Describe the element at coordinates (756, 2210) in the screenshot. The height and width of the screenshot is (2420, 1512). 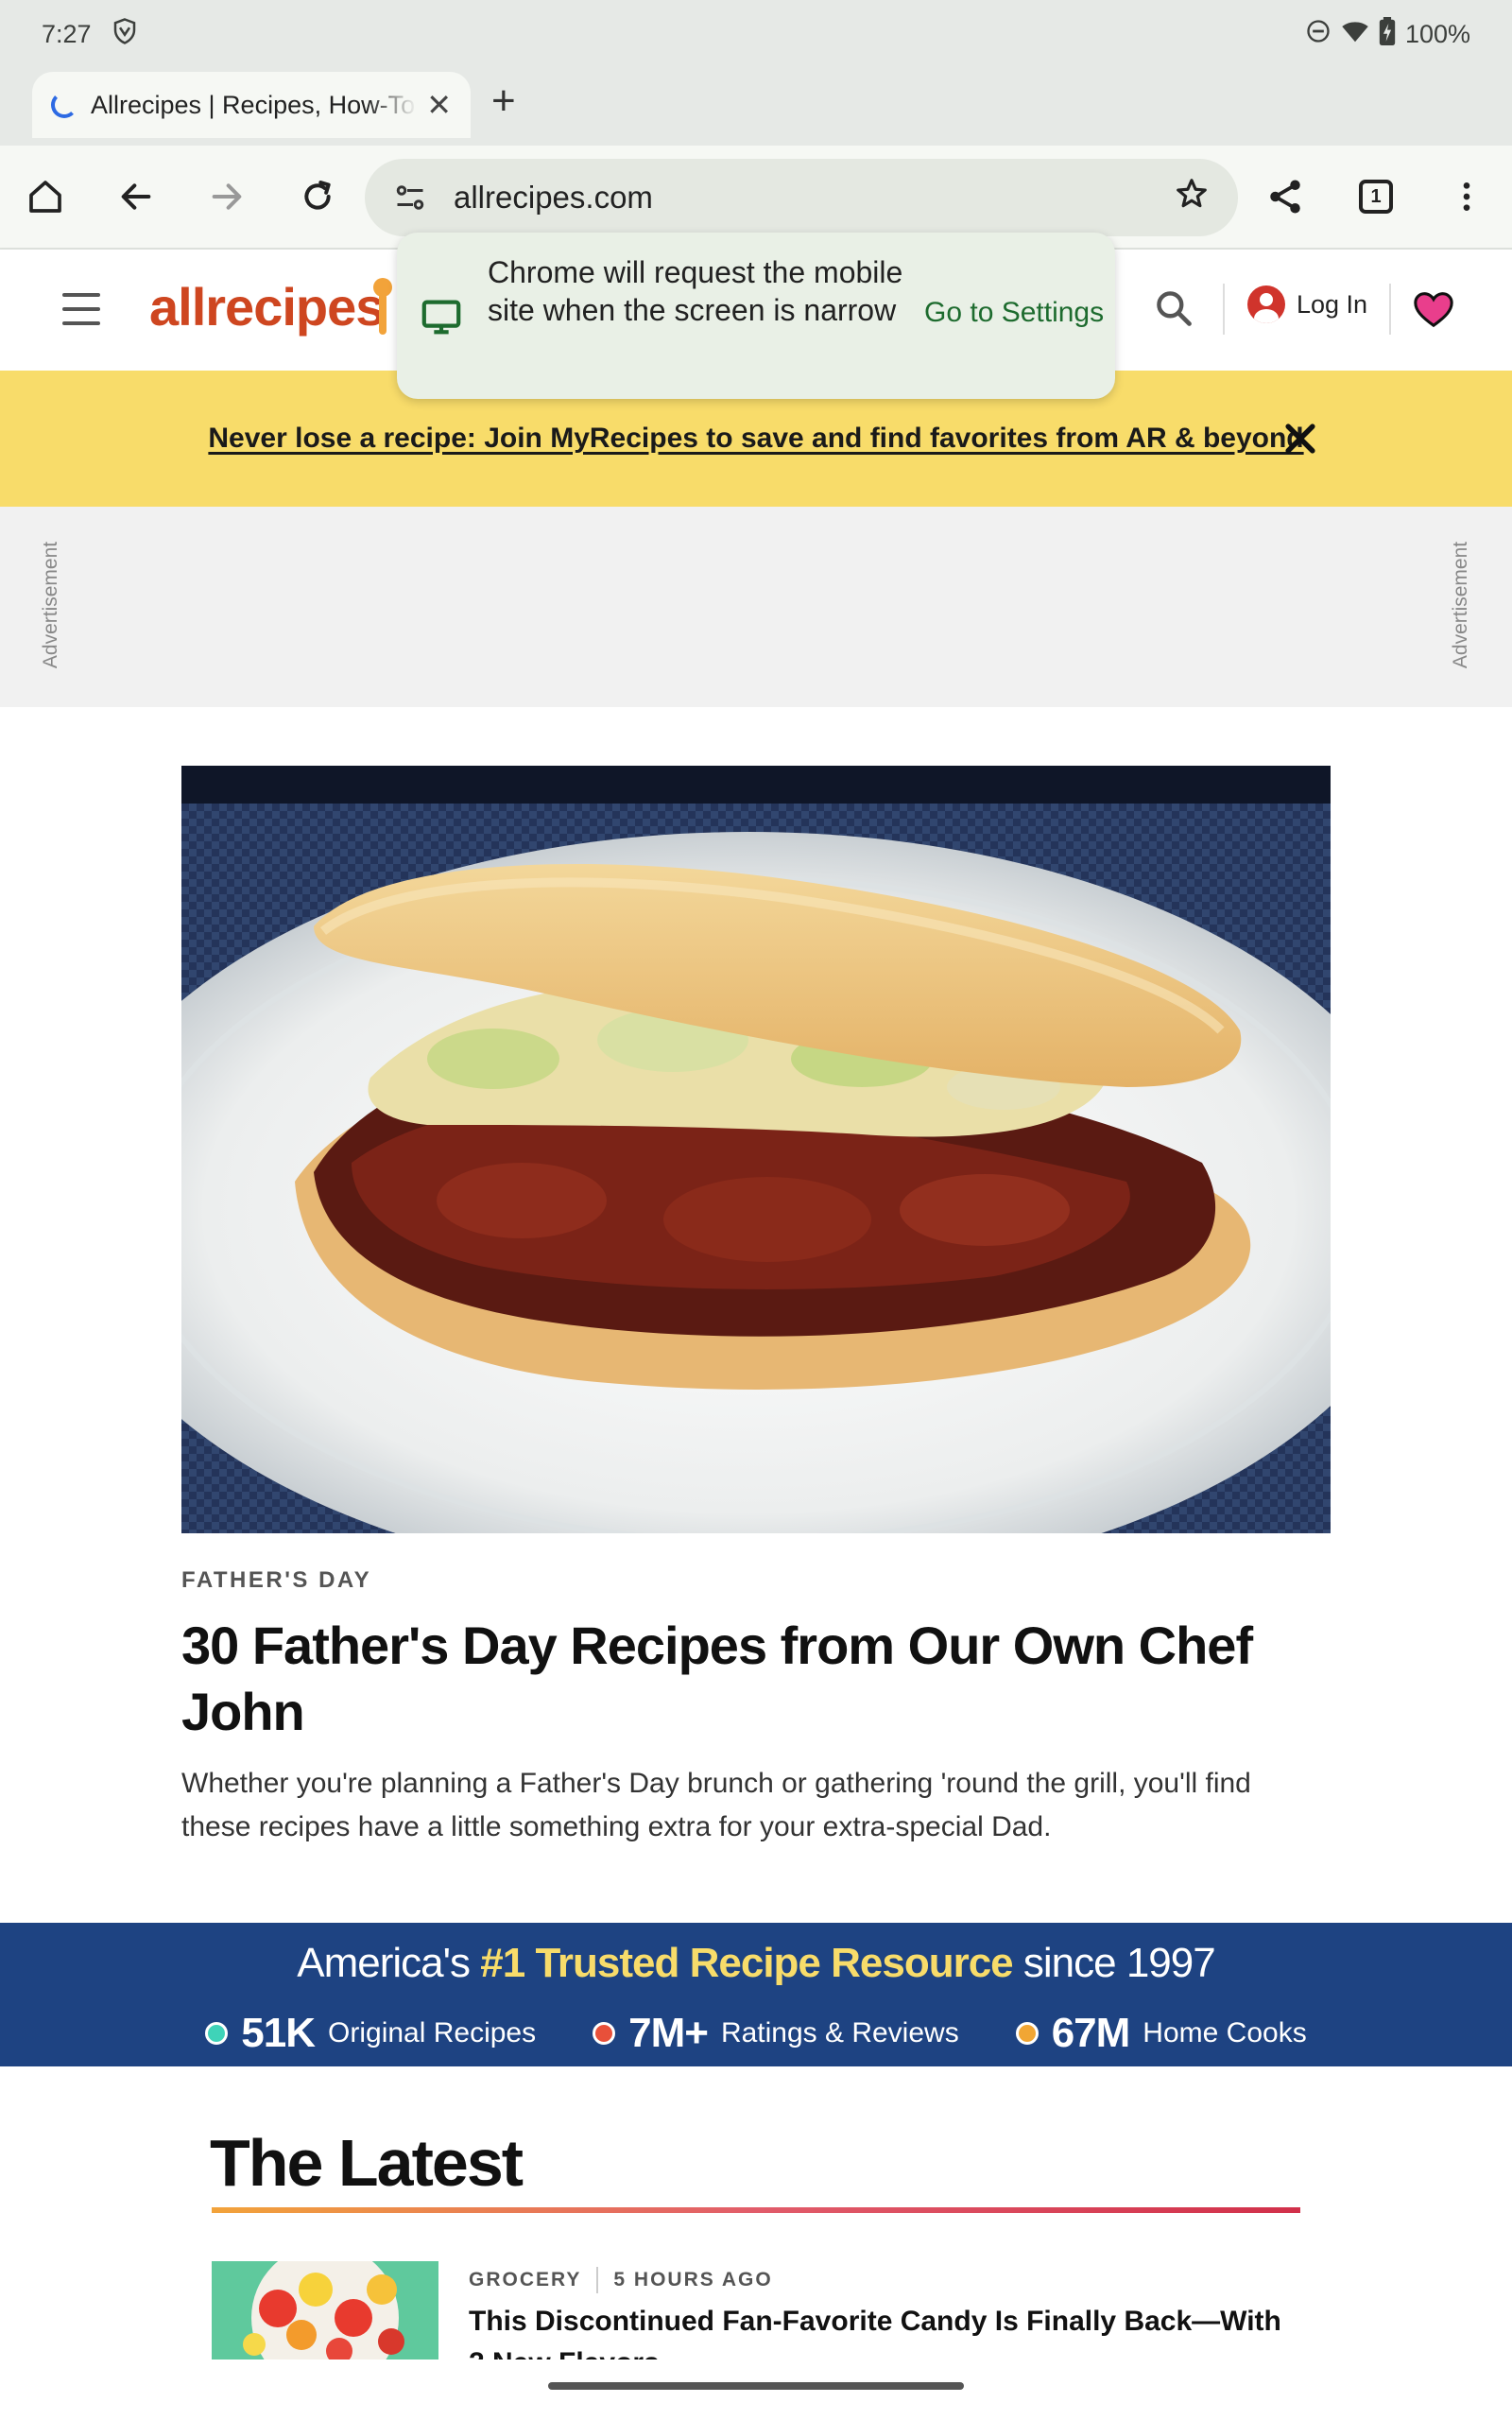
I see `section-rule` at that location.